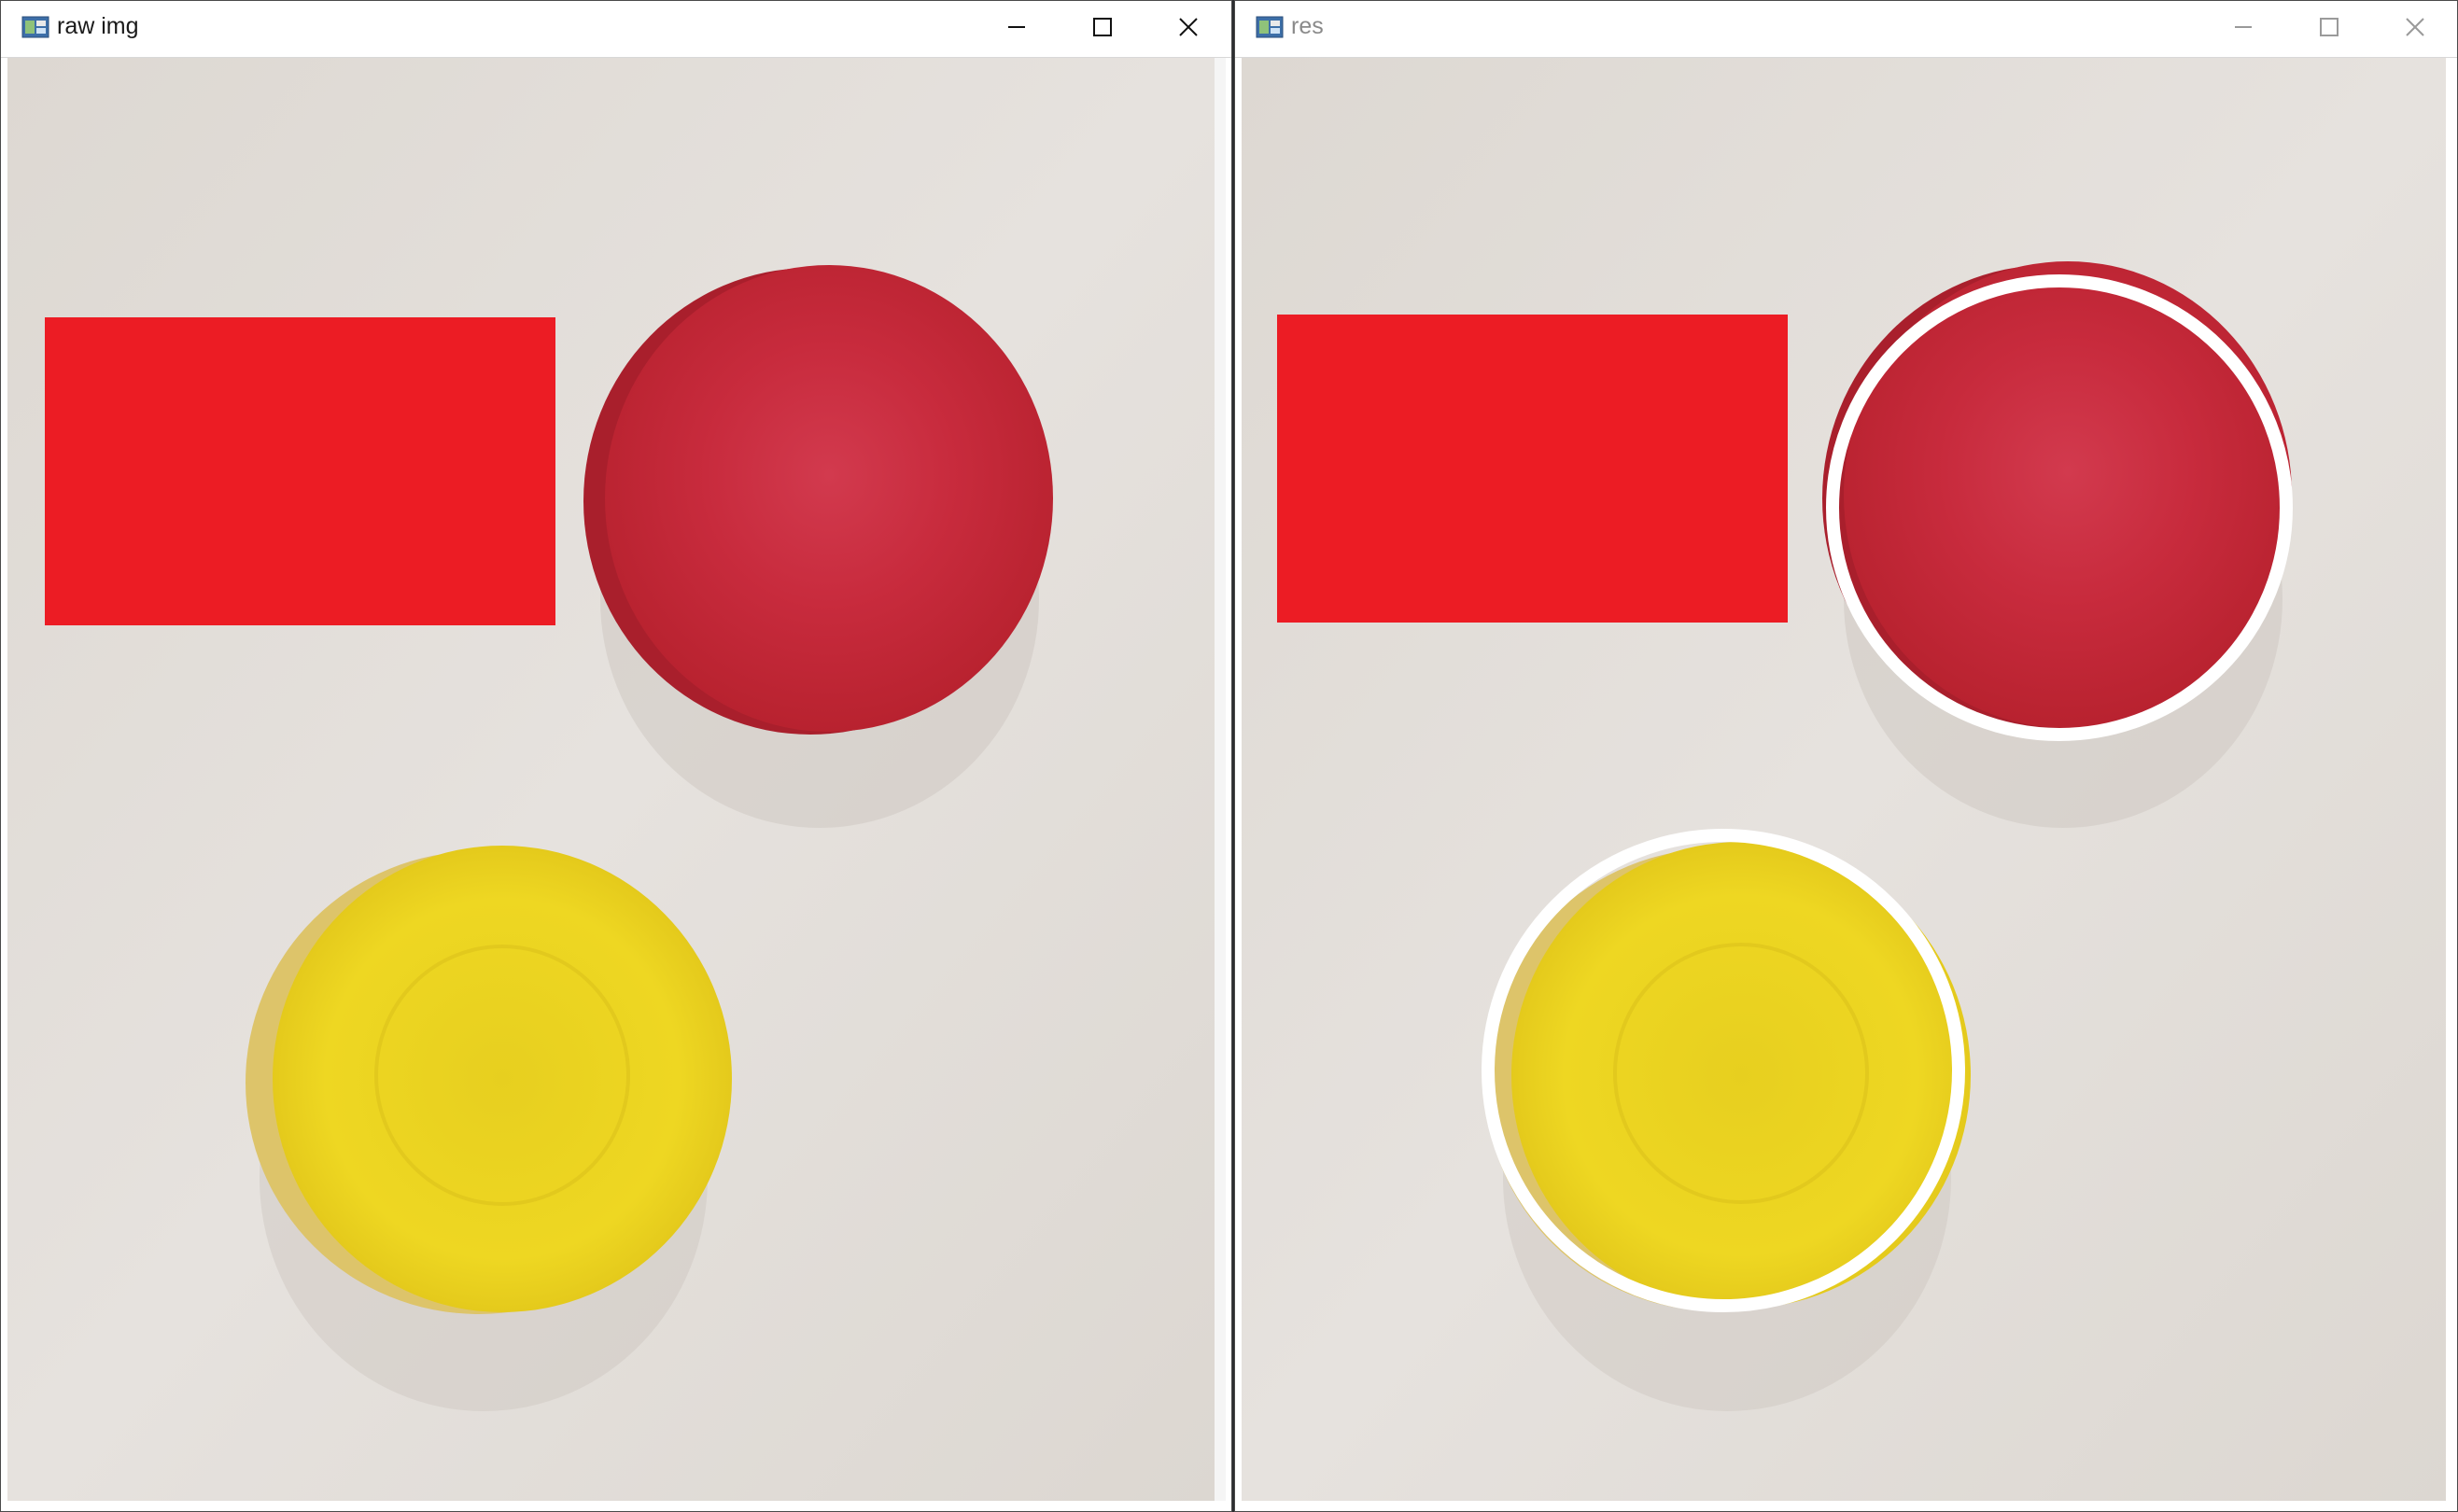 This screenshot has width=2458, height=1512. Describe the element at coordinates (829, 499) in the screenshot. I see `red-disc` at that location.